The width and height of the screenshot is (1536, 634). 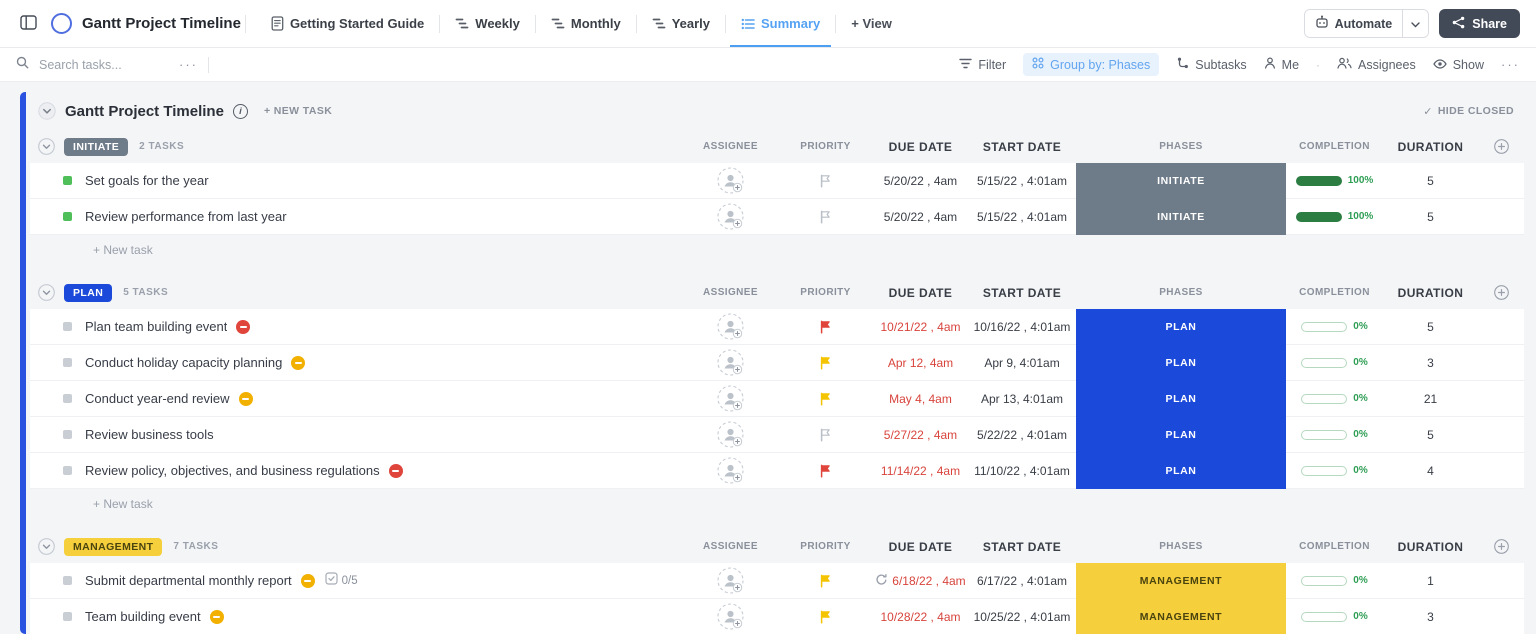 I want to click on filter-button: Filter, so click(x=982, y=65).